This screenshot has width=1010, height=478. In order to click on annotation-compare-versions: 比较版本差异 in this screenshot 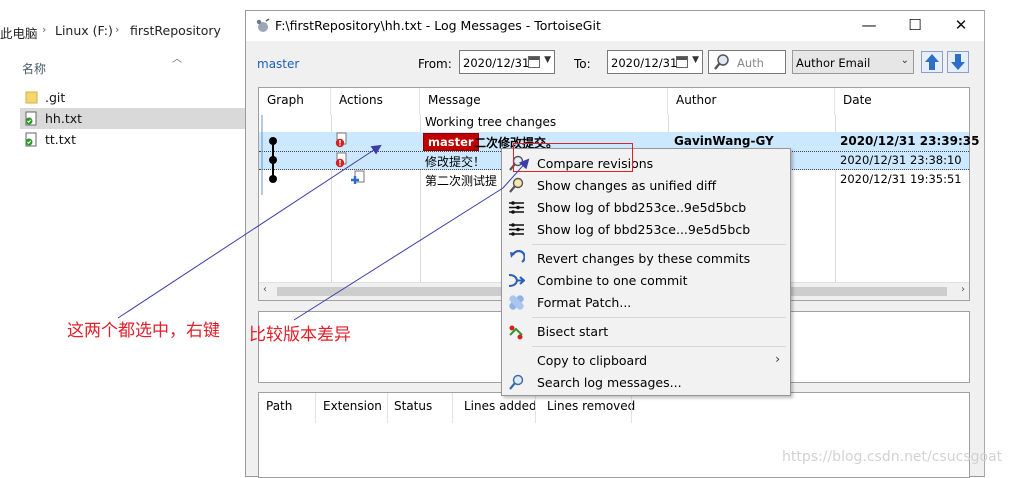, I will do `click(300, 335)`.